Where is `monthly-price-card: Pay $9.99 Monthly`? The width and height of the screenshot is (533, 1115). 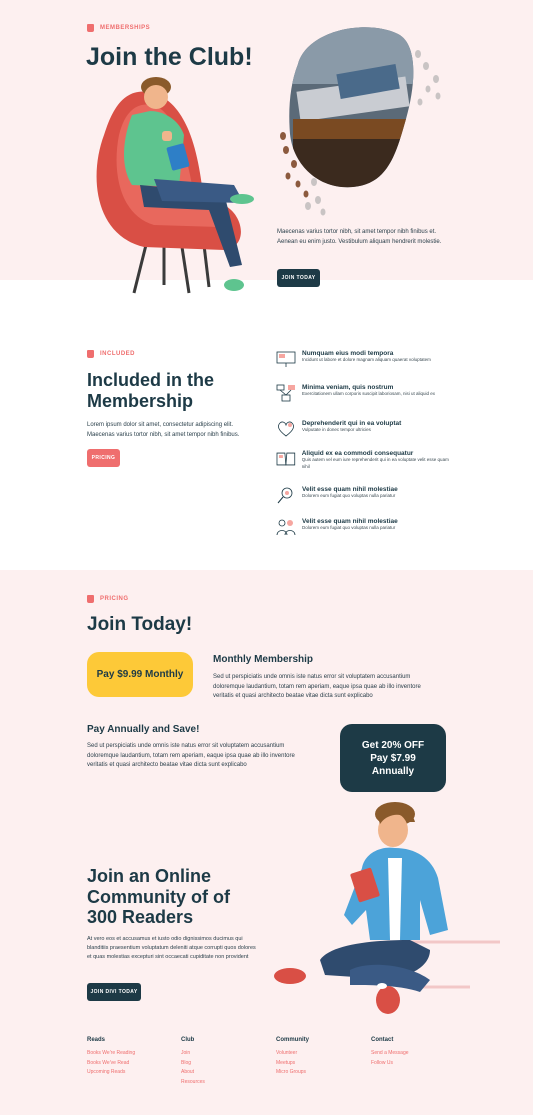 monthly-price-card: Pay $9.99 Monthly is located at coordinates (140, 674).